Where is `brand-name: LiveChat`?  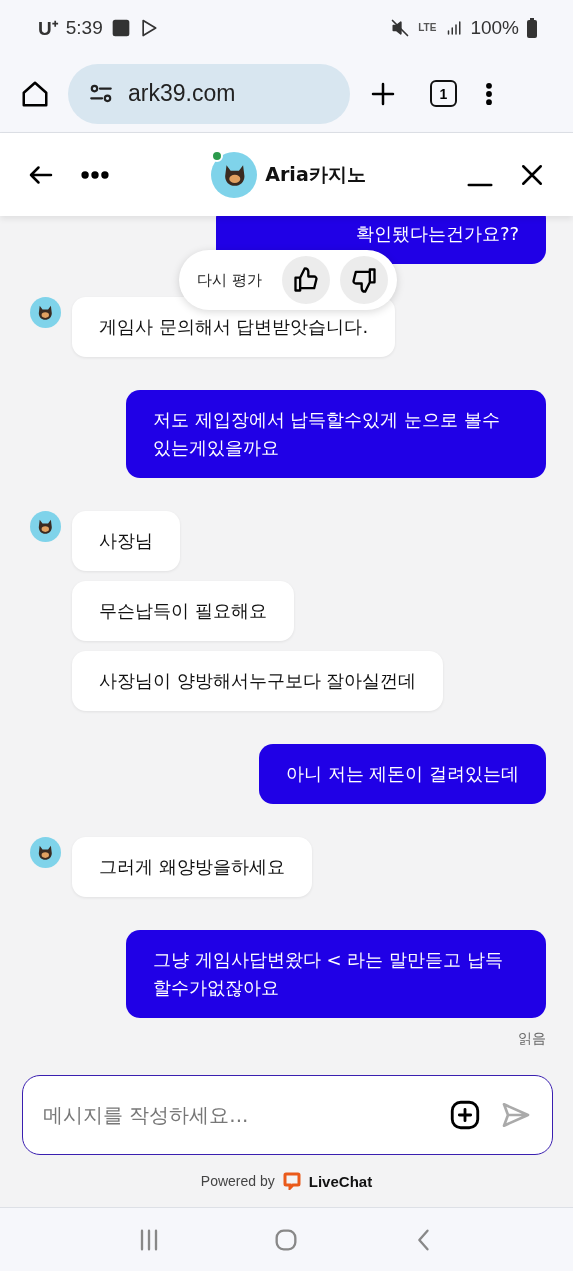 brand-name: LiveChat is located at coordinates (340, 1181).